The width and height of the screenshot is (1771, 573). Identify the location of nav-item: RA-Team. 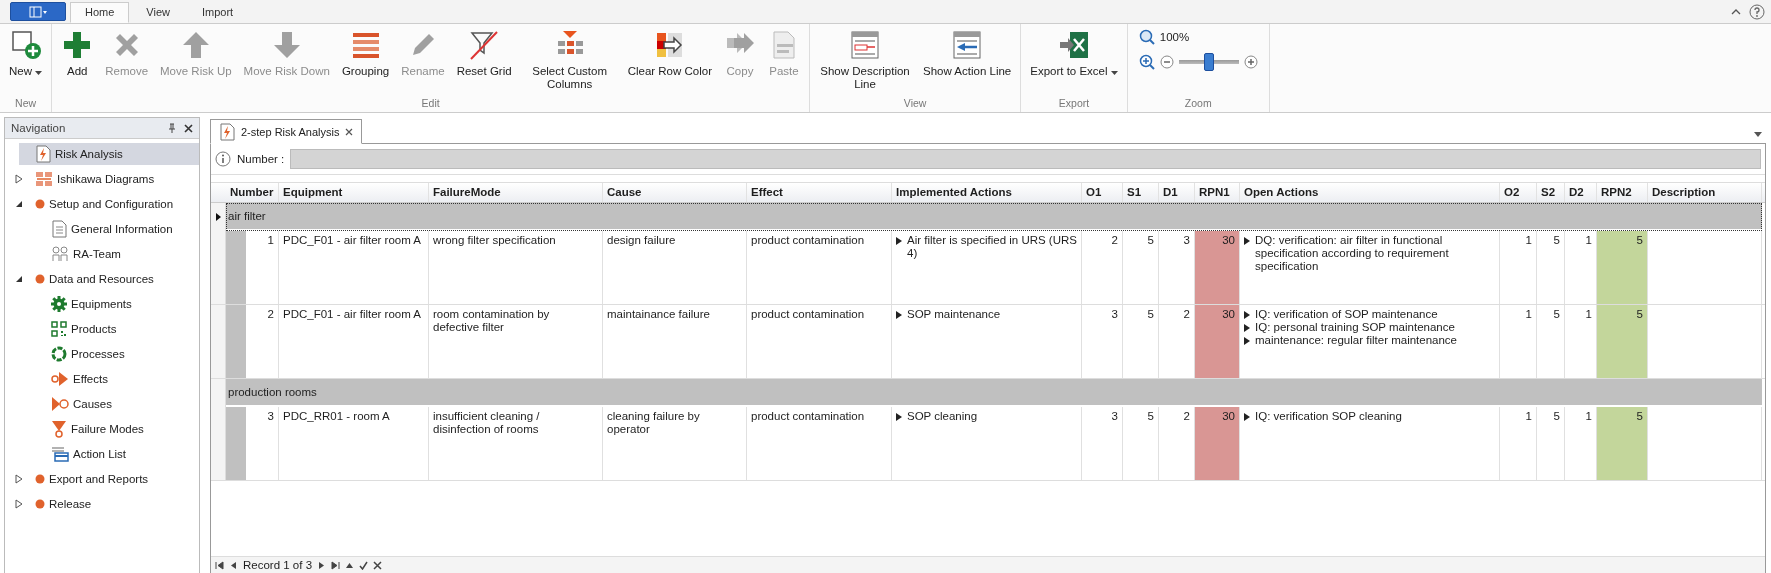
(109, 254).